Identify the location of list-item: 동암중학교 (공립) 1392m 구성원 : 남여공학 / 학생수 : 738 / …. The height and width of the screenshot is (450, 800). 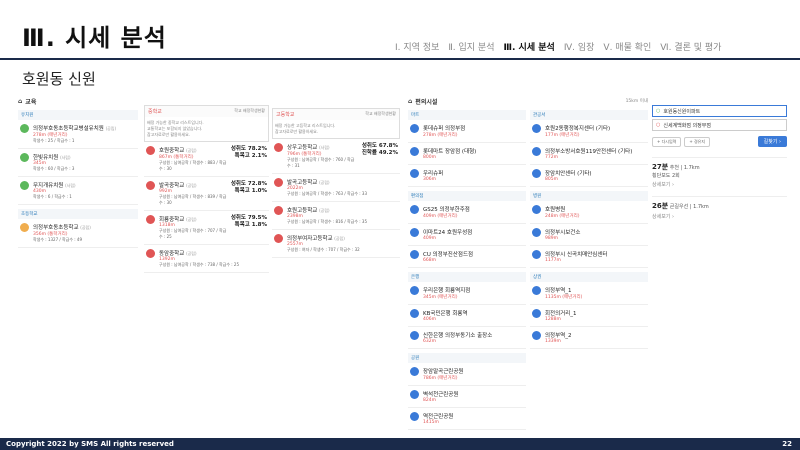
(206, 259).